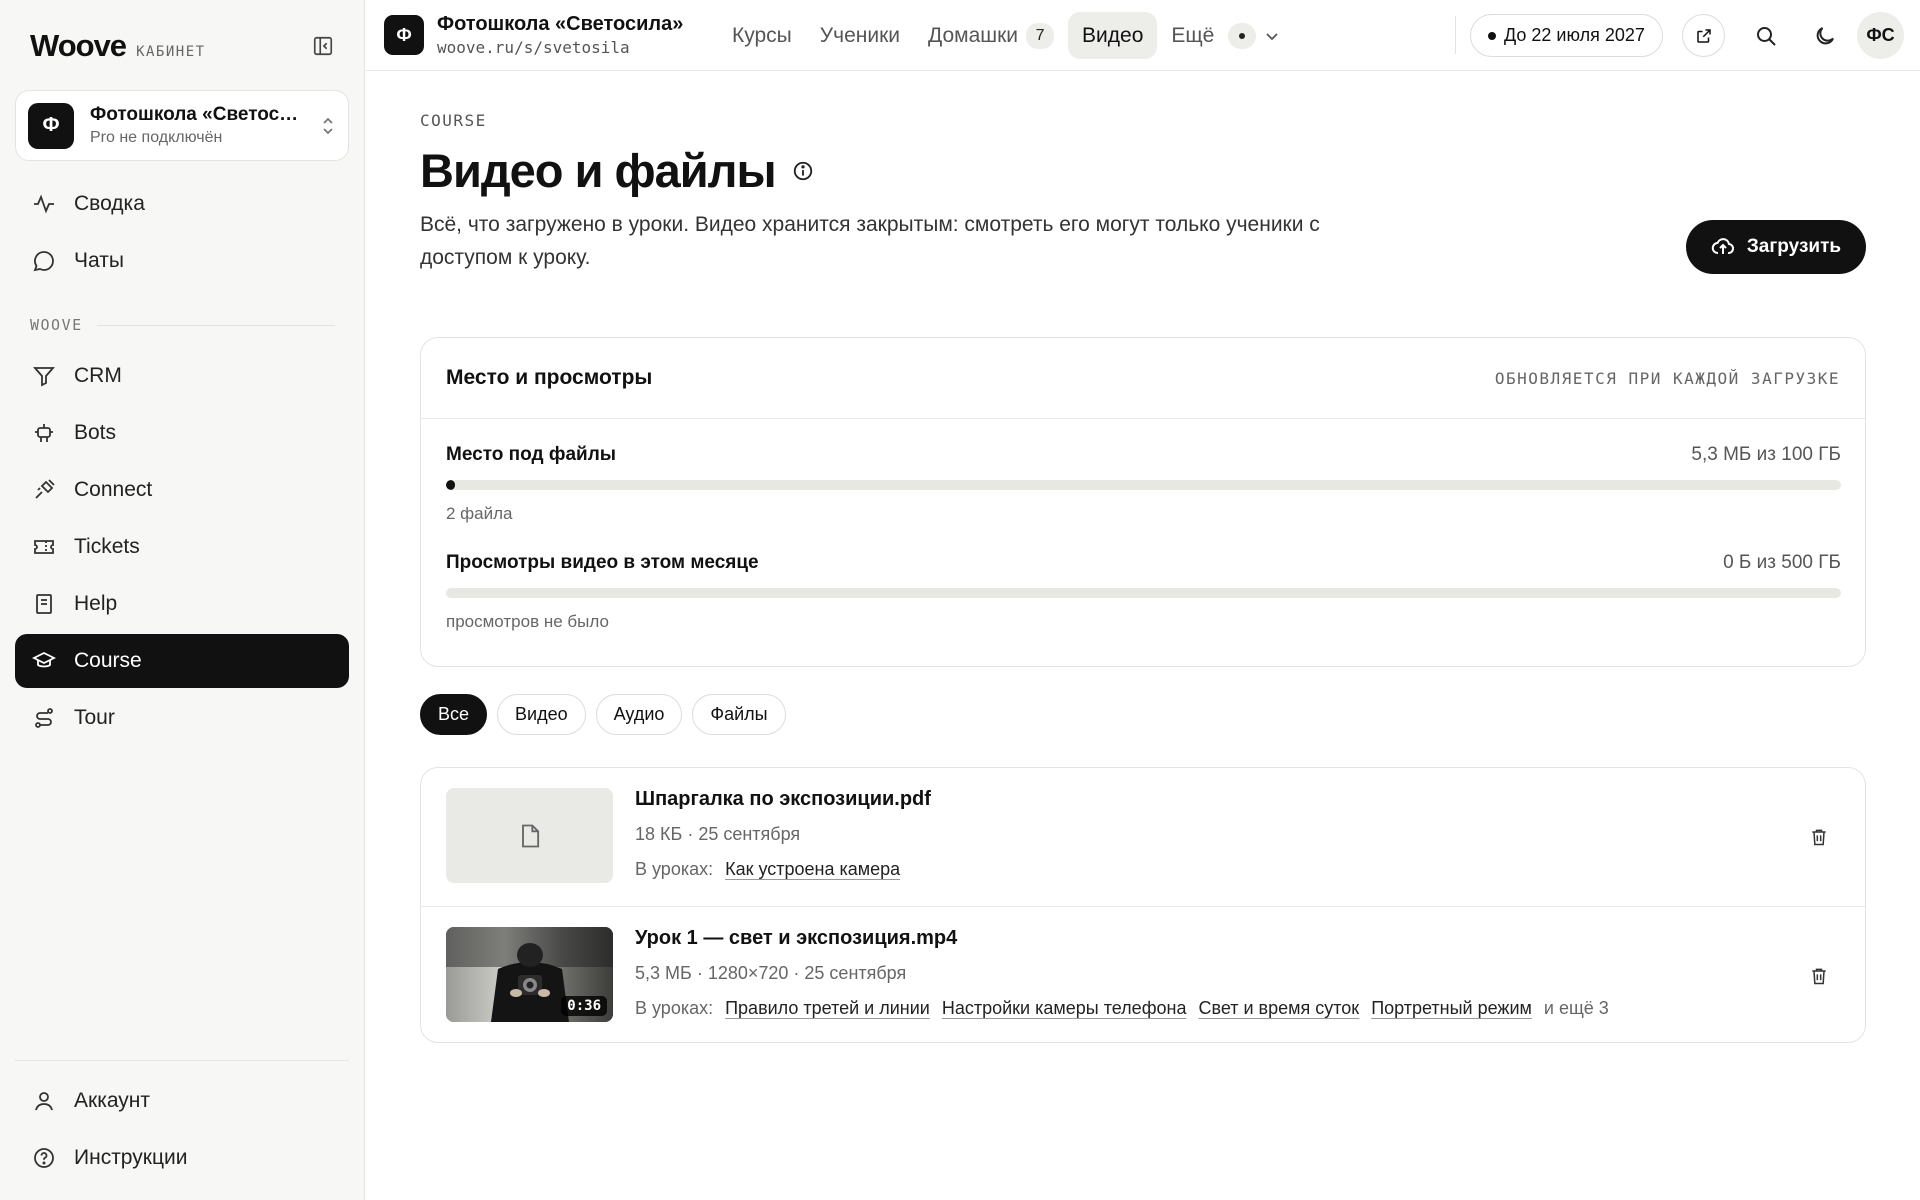 The image size is (1920, 1200). Describe the element at coordinates (182, 490) in the screenshot. I see `sidebar-item-connect: Connect` at that location.